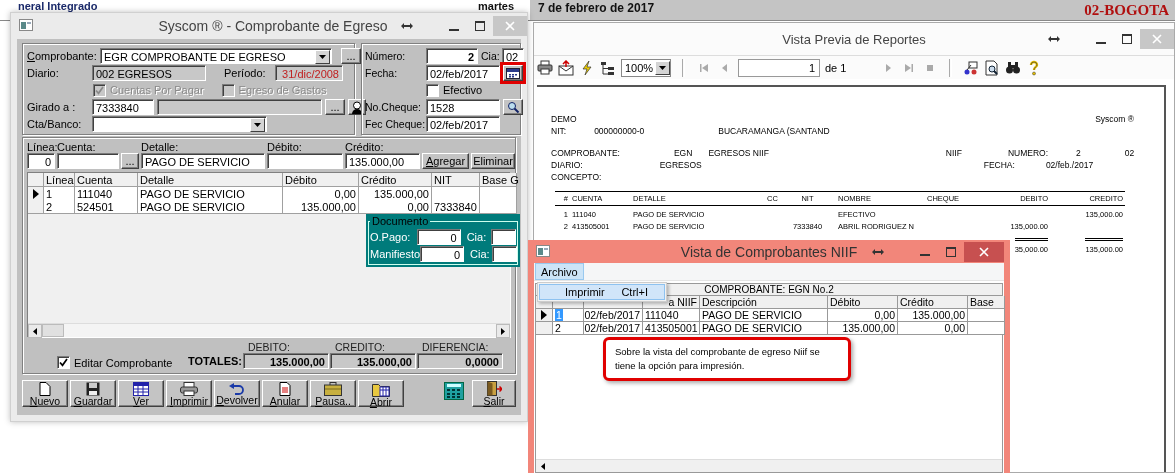 The height and width of the screenshot is (473, 1175). Describe the element at coordinates (382, 161) in the screenshot. I see `input-field: 135.000,00` at that location.